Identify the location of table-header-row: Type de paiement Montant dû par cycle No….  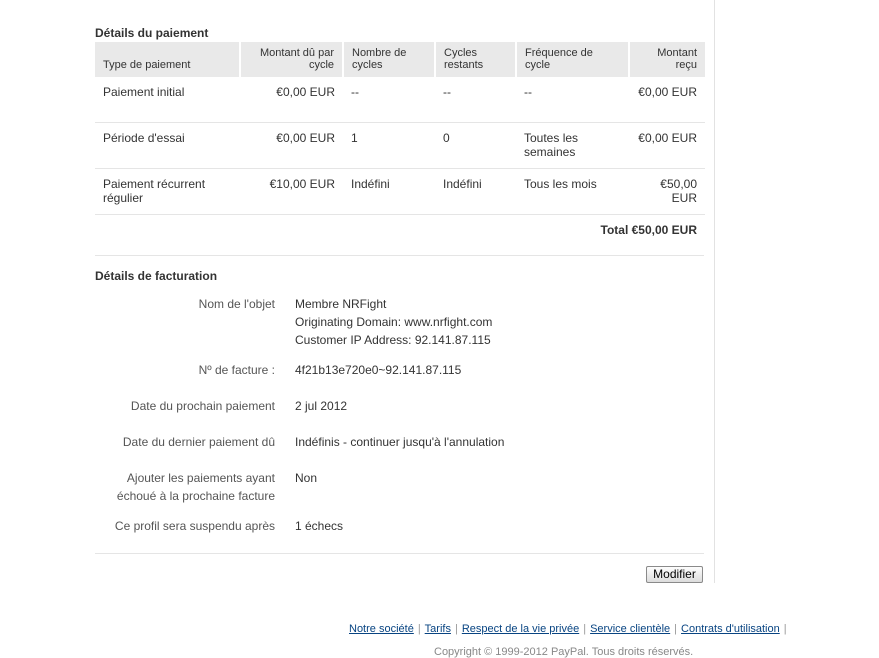
(400, 59).